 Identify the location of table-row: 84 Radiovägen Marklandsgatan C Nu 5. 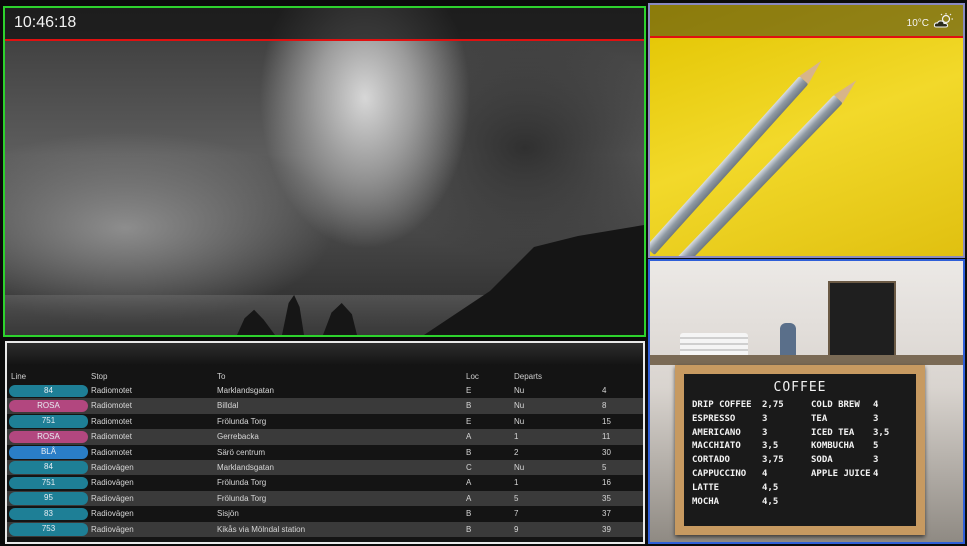
(325, 467).